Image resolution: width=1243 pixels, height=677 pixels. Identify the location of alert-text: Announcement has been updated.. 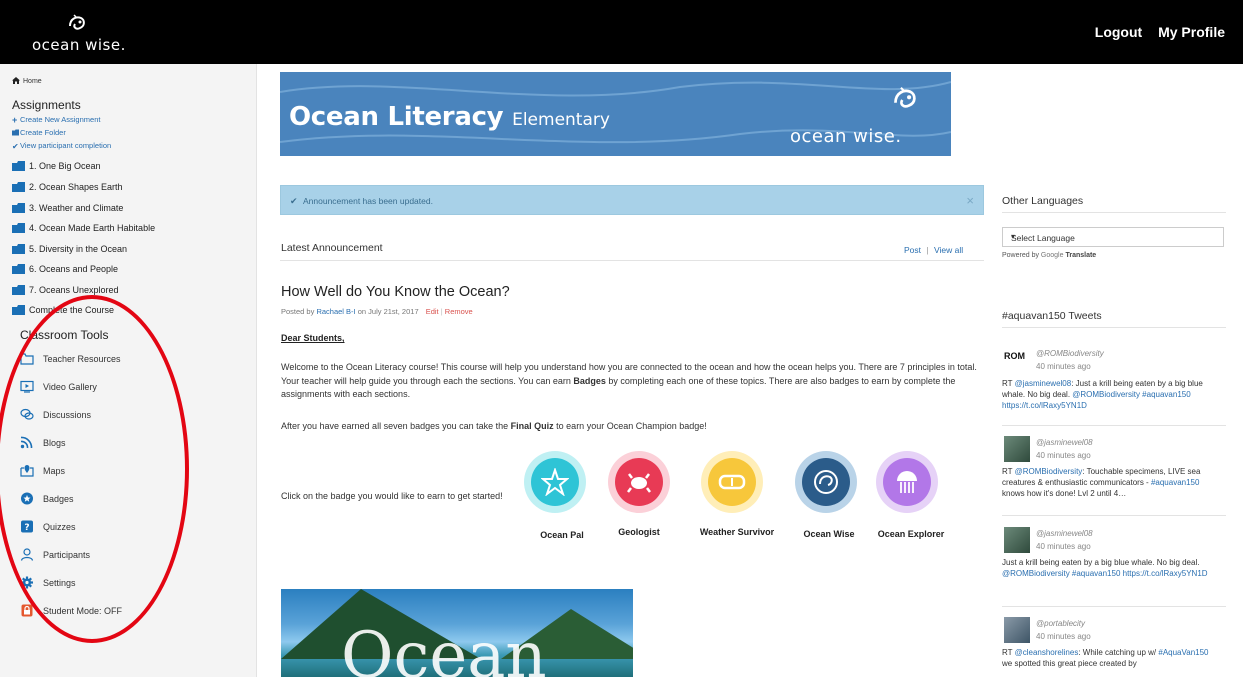
(368, 201).